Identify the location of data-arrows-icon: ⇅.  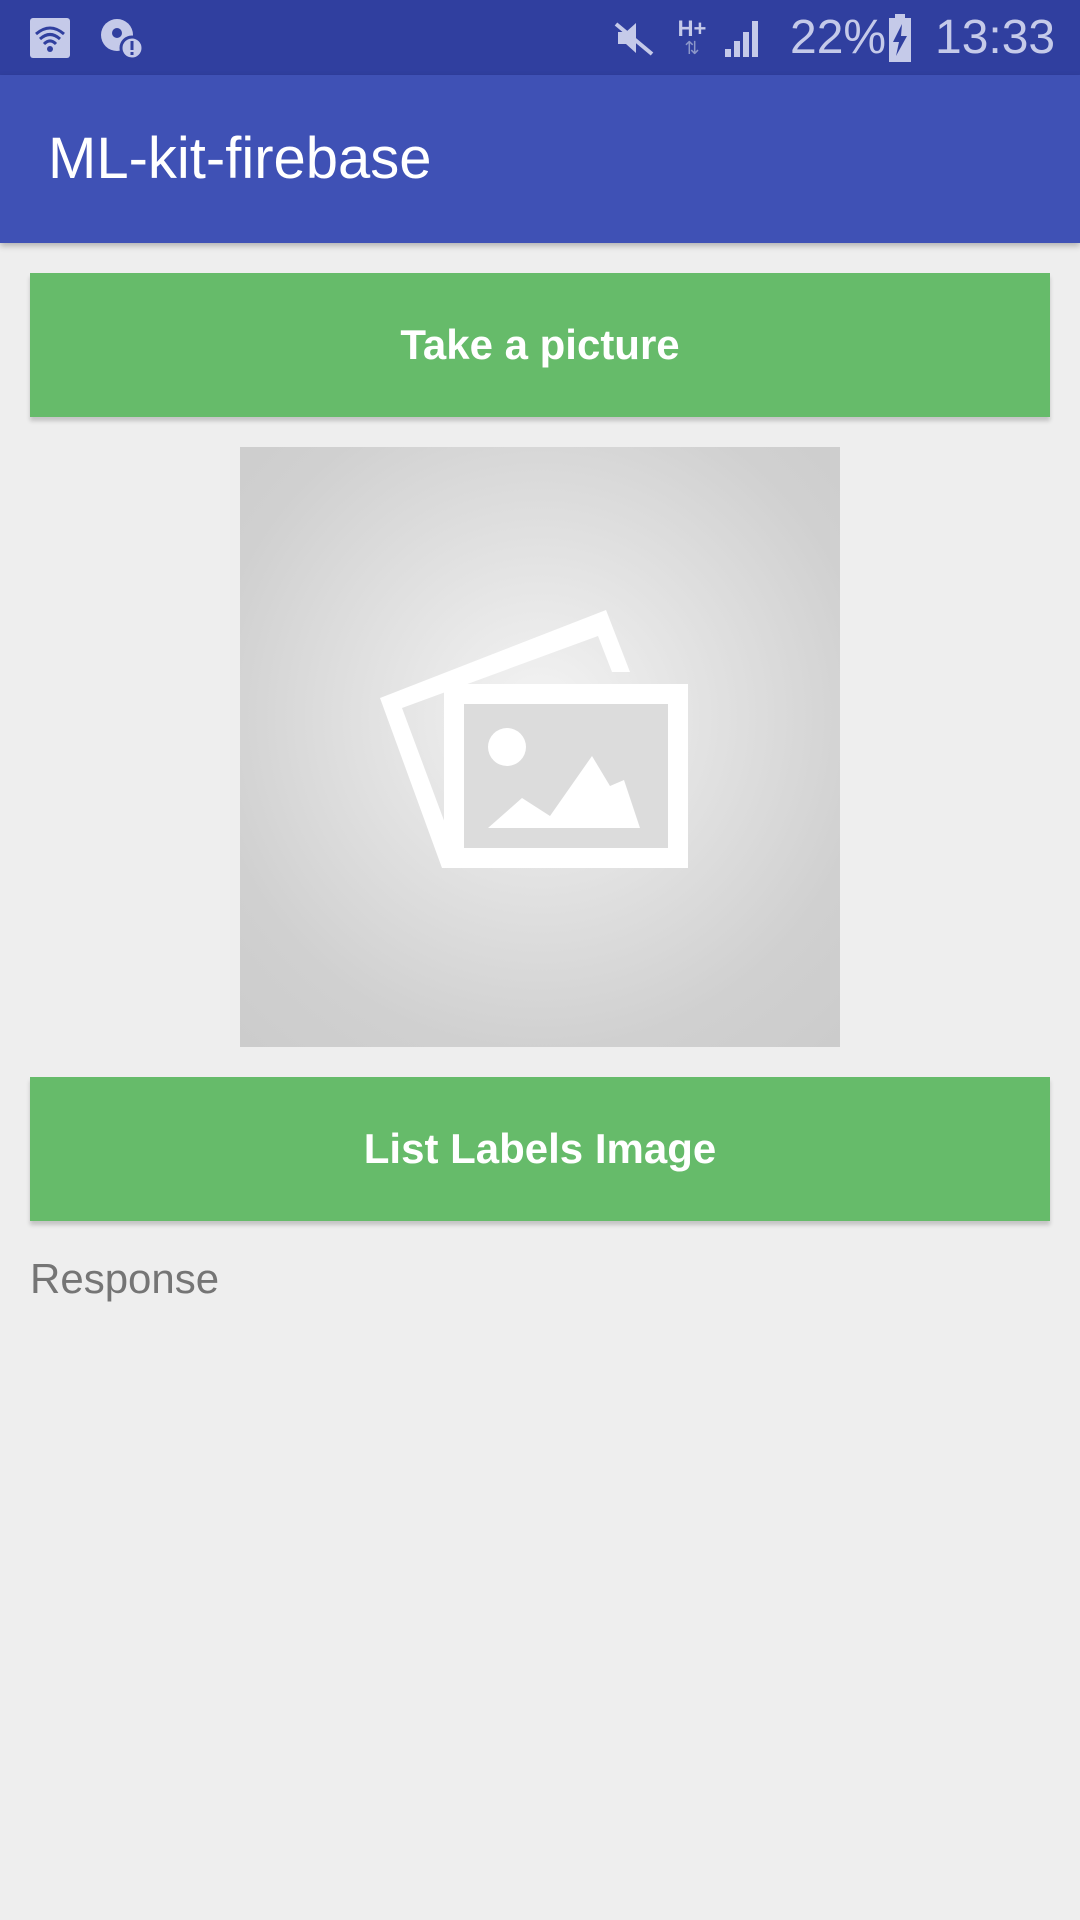
(692, 48).